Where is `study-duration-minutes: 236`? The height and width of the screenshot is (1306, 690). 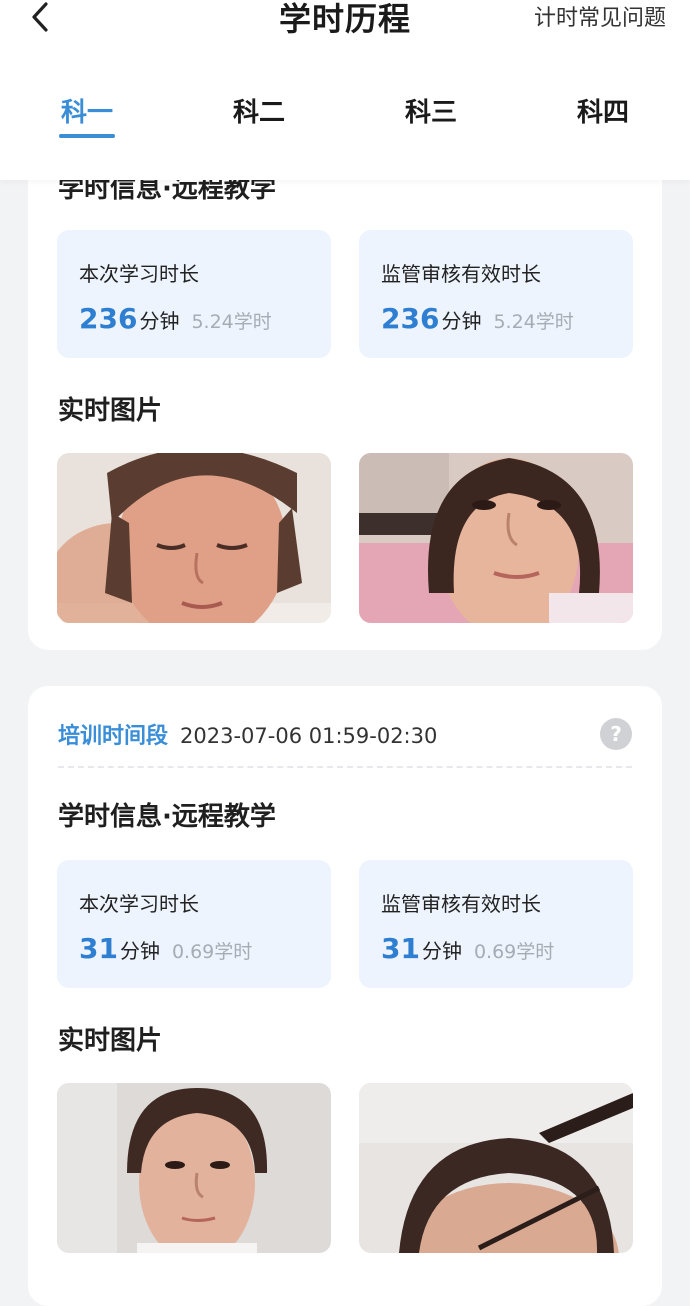
study-duration-minutes: 236 is located at coordinates (108, 318).